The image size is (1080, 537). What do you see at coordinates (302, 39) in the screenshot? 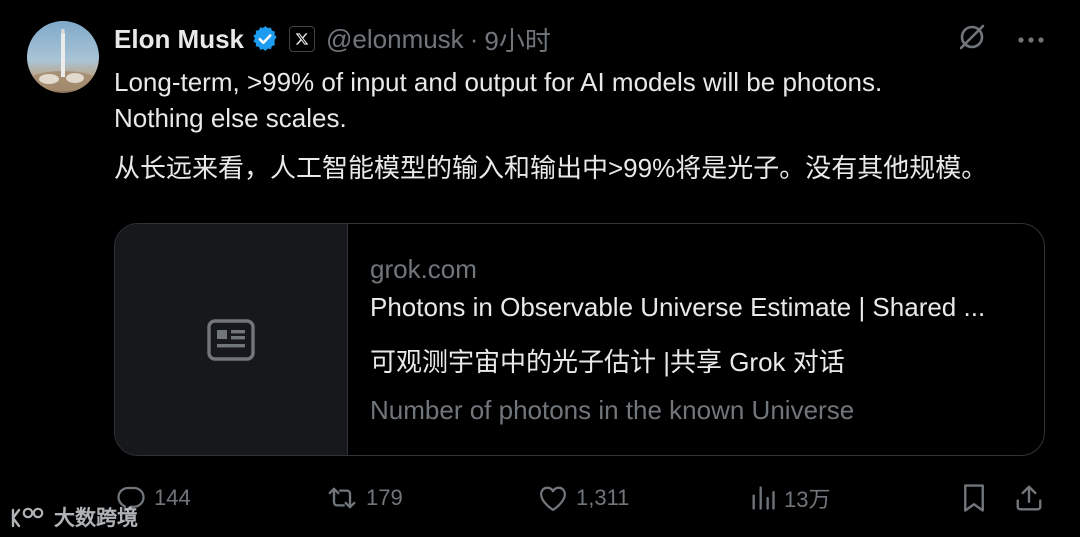
I see `x-affiliate-badge-icon` at bounding box center [302, 39].